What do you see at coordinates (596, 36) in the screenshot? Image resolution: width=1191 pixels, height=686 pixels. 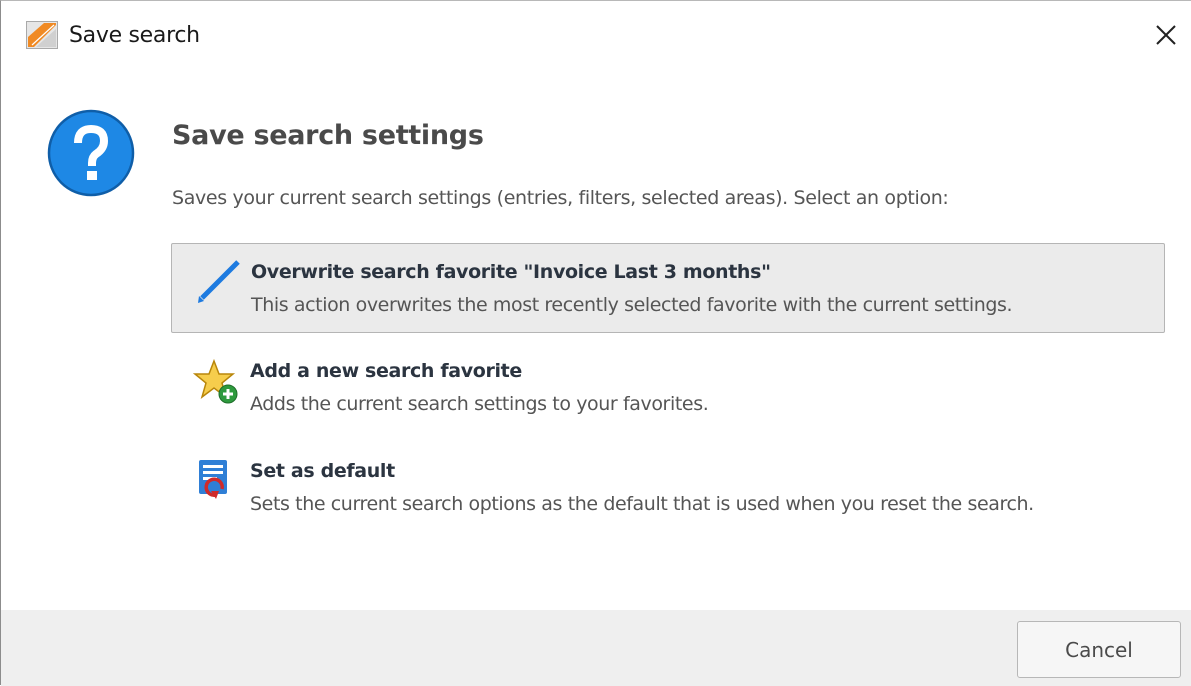 I see `title-bar: Save search` at bounding box center [596, 36].